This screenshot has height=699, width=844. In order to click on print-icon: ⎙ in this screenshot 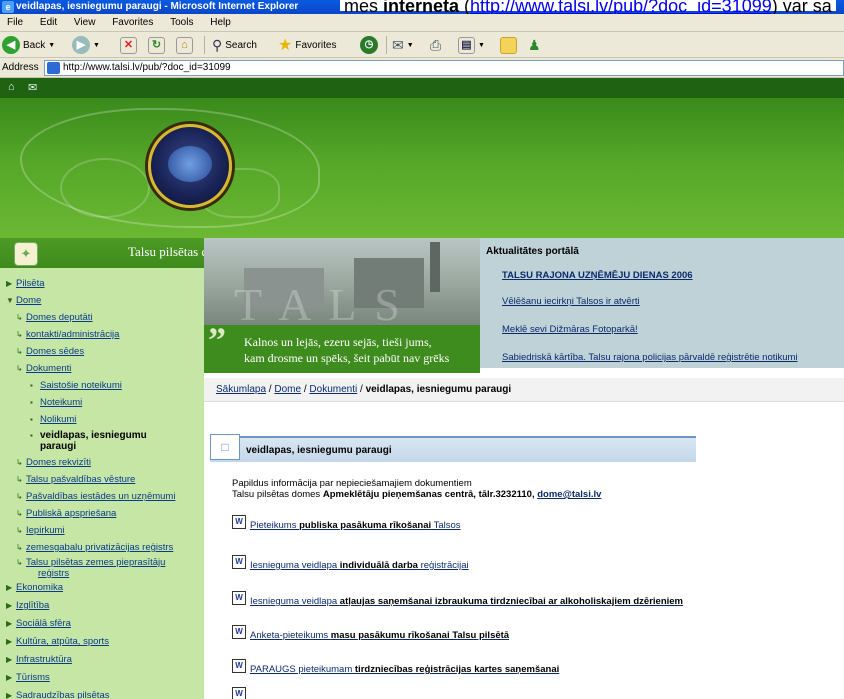, I will do `click(436, 44)`.